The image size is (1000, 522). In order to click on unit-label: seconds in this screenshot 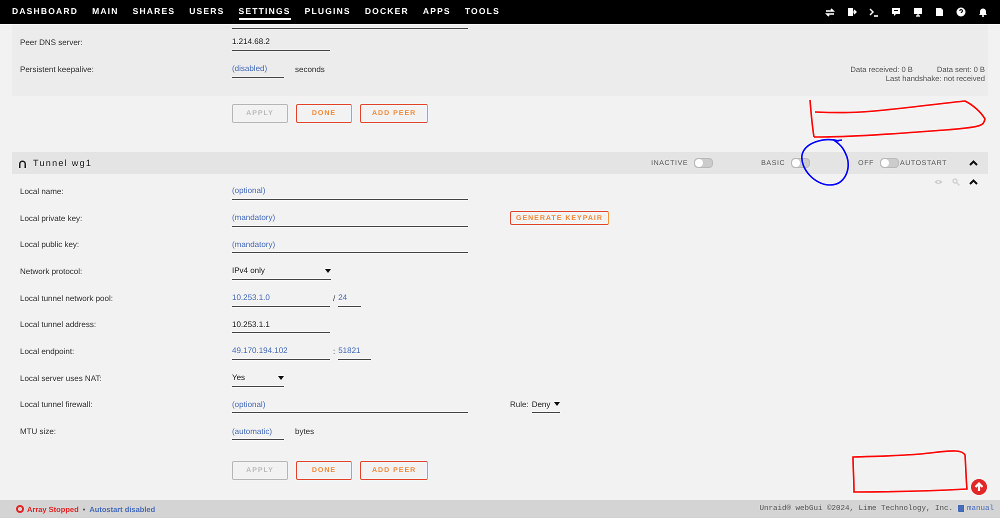, I will do `click(310, 69)`.